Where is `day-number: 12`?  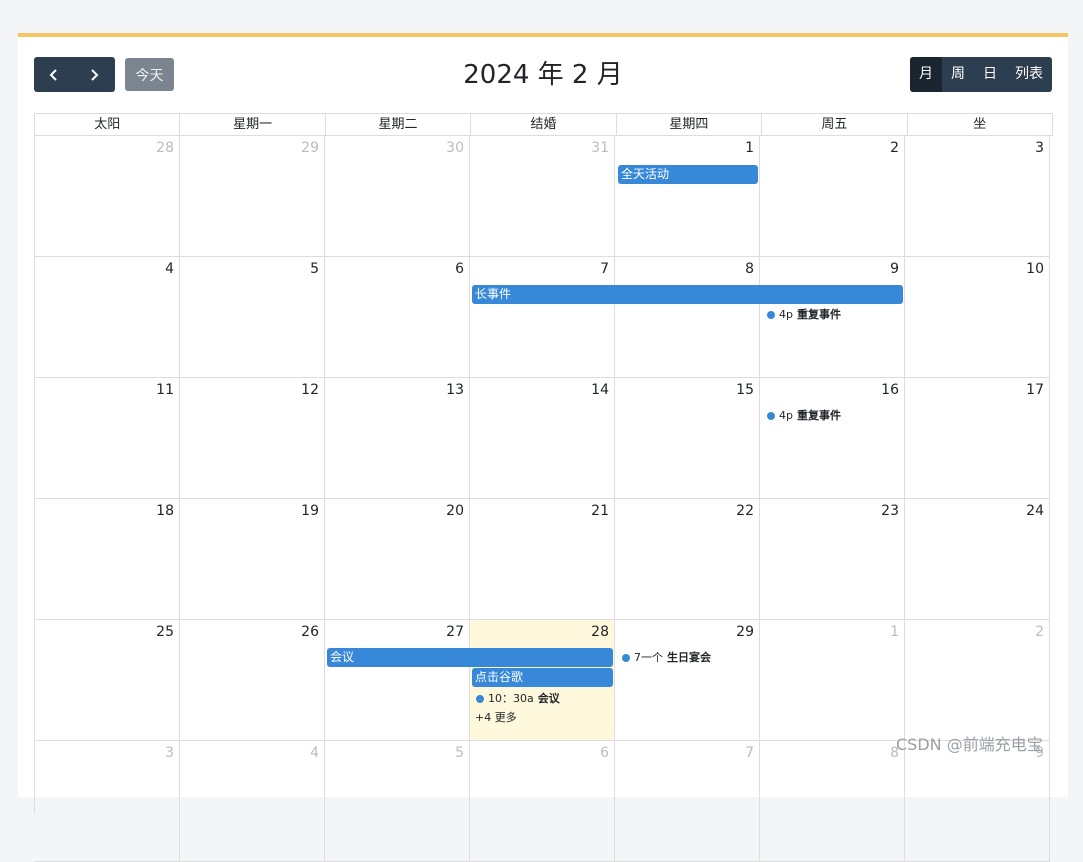 day-number: 12 is located at coordinates (310, 390).